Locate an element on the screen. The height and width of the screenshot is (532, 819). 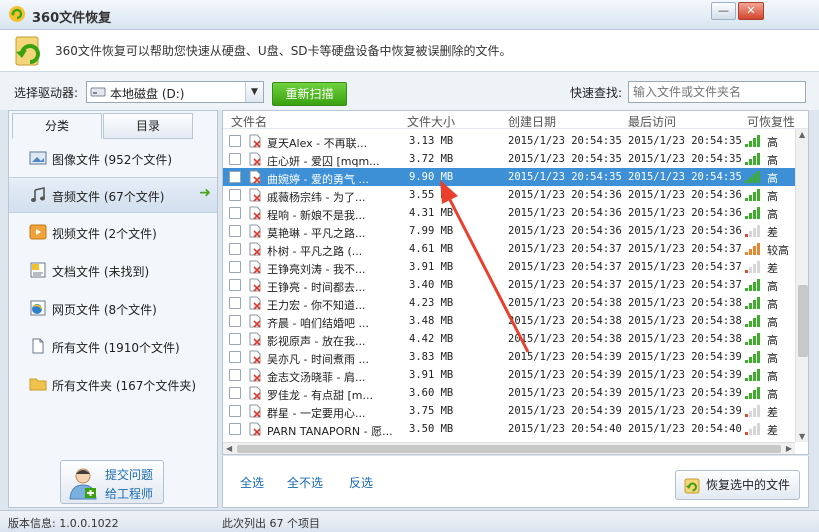
select-all-link: 全选 is located at coordinates (252, 482).